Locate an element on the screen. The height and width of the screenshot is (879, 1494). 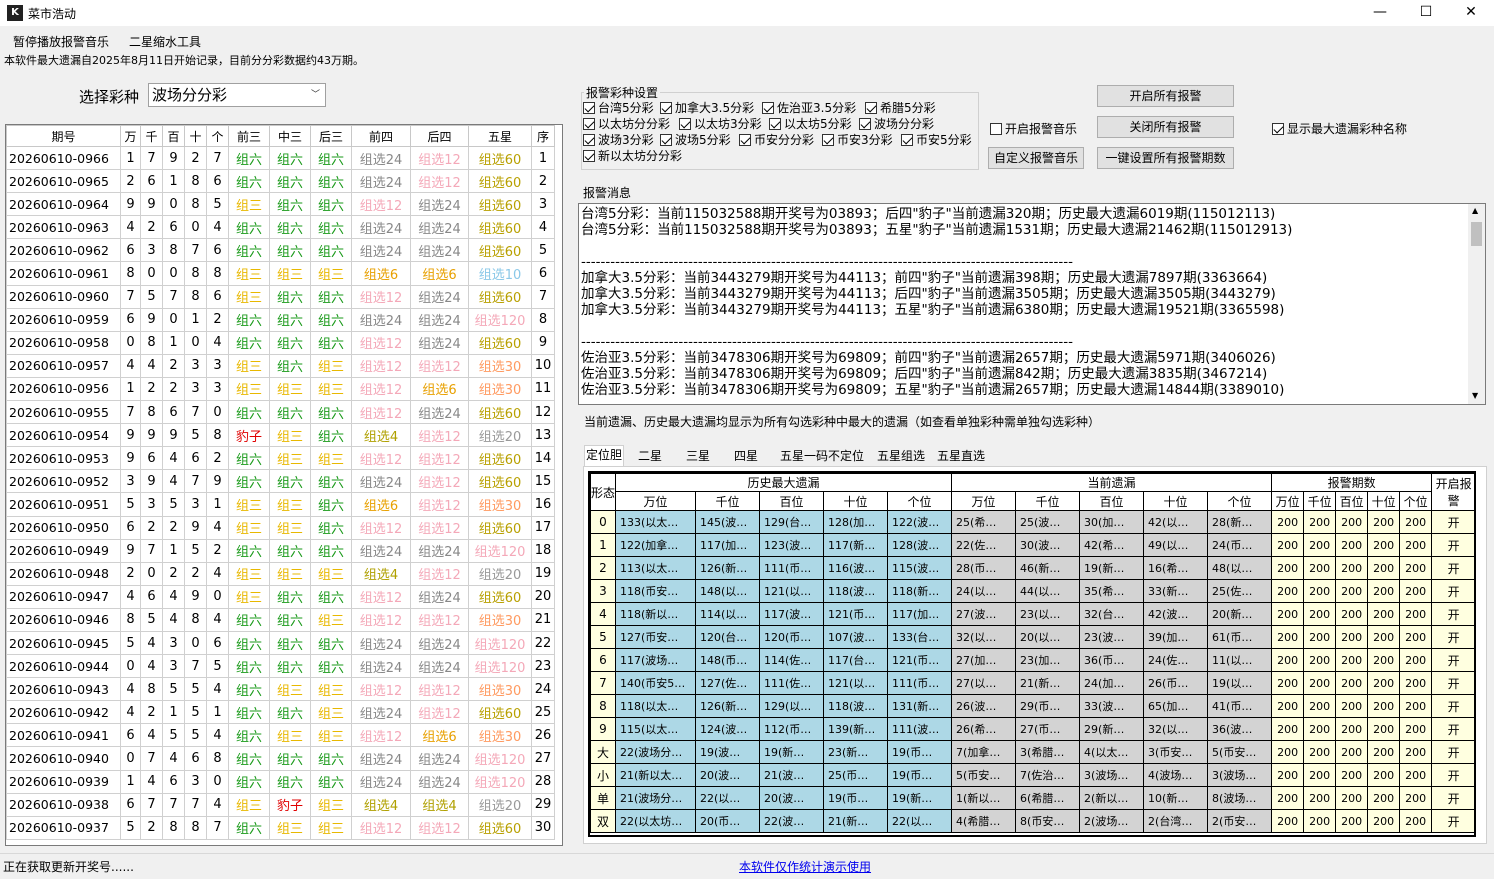
scroll-thumb is located at coordinates (1476, 234).